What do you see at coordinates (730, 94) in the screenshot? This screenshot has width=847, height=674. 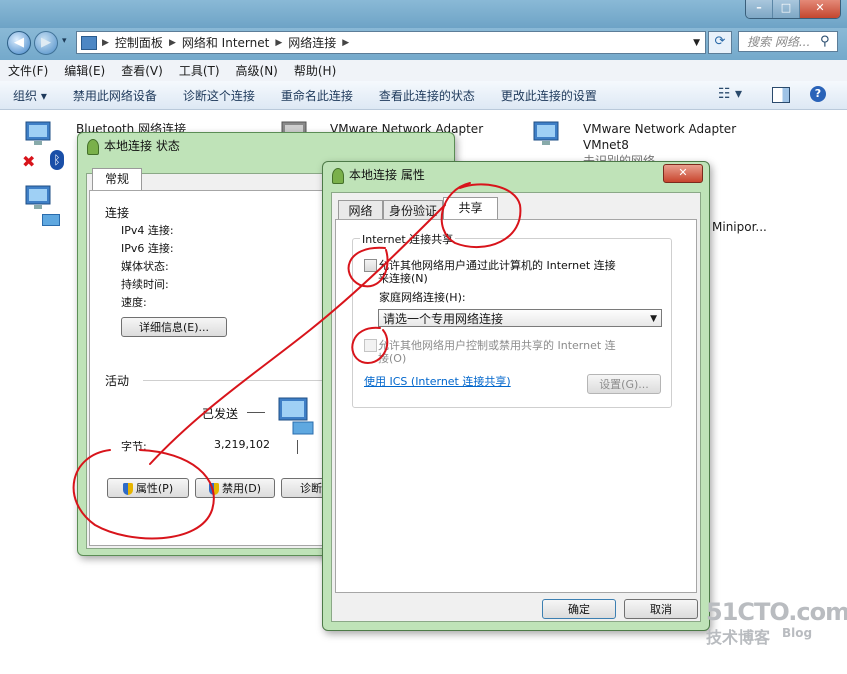 I see `view-options-icon: ☷ ▾` at bounding box center [730, 94].